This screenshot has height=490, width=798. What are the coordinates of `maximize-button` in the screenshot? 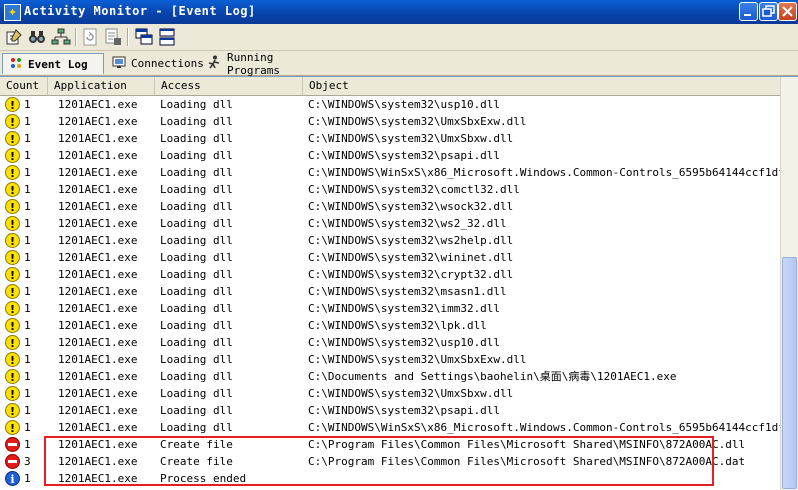 It's located at (768, 11).